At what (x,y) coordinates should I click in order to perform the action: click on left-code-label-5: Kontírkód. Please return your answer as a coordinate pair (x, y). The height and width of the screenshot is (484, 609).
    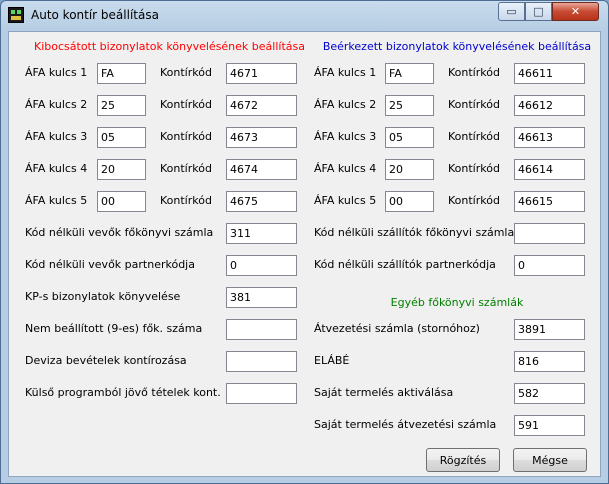
    Looking at the image, I should click on (186, 200).